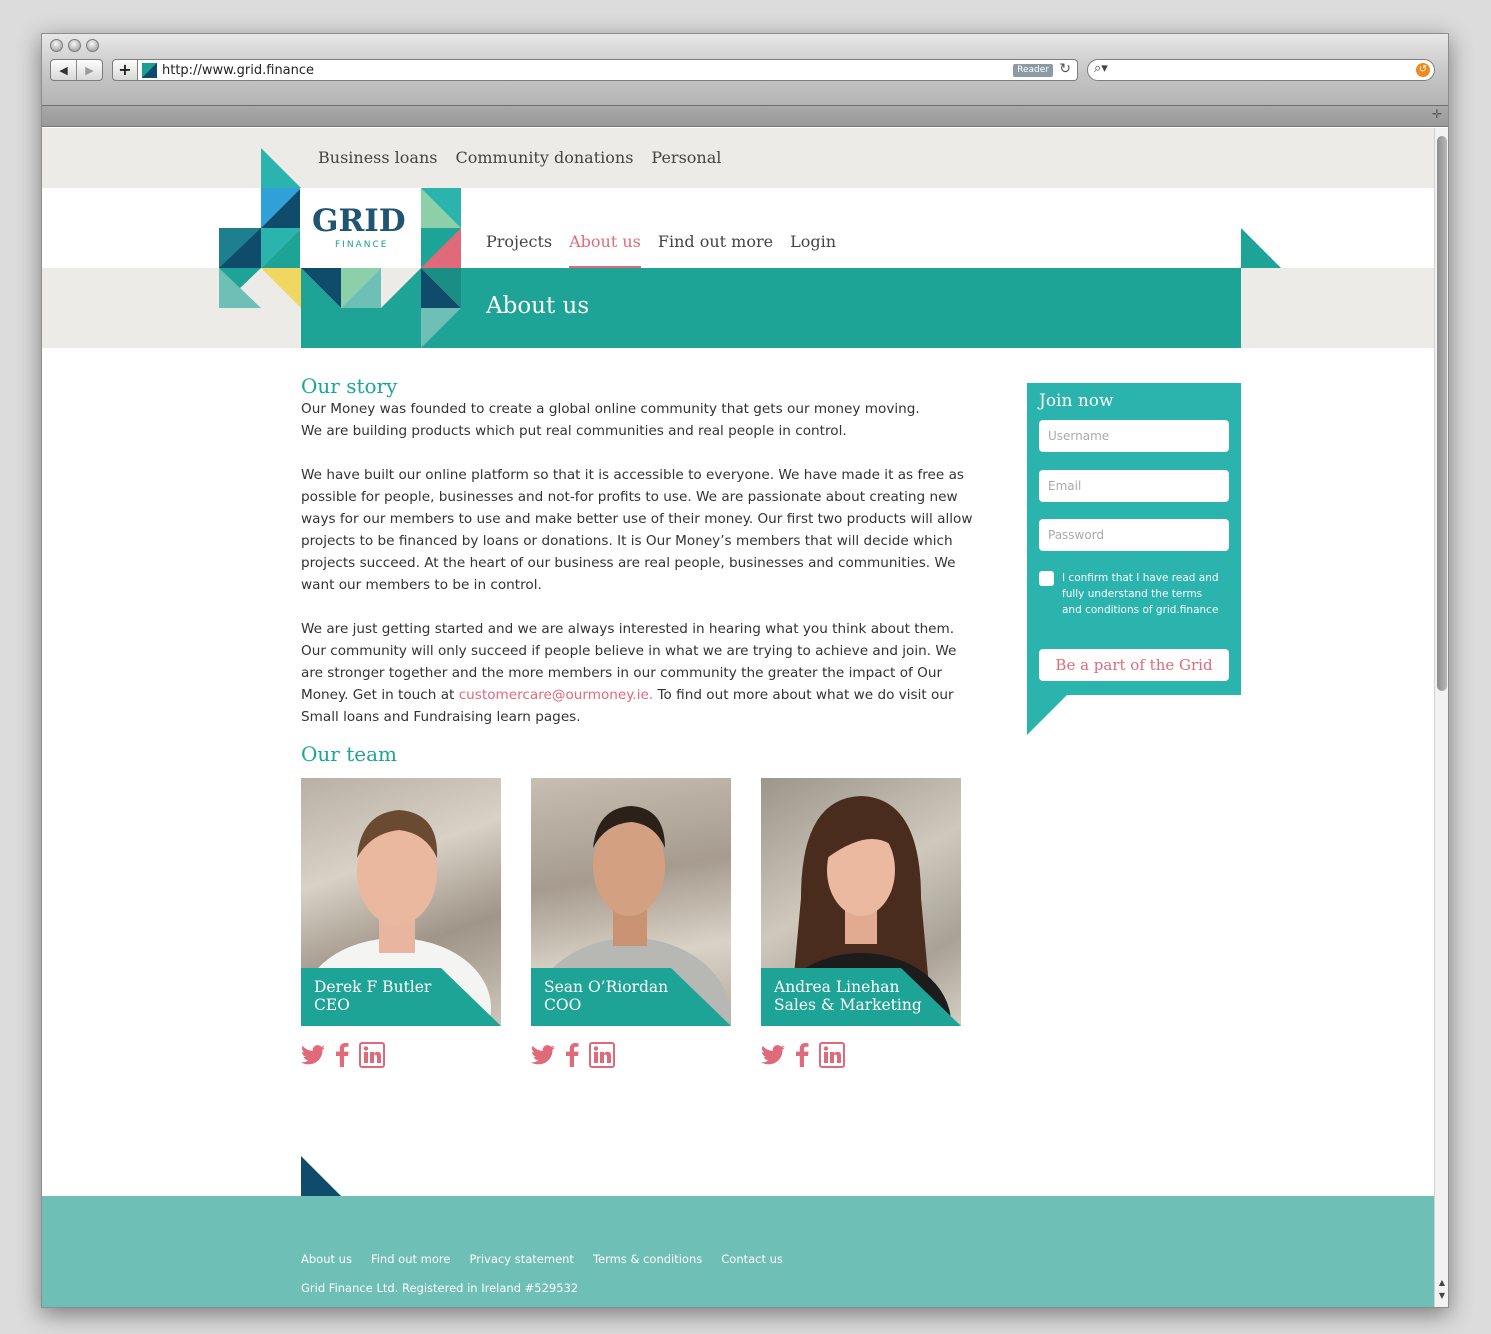 This screenshot has width=1491, height=1334. What do you see at coordinates (56, 45) in the screenshot?
I see `close-window-button` at bounding box center [56, 45].